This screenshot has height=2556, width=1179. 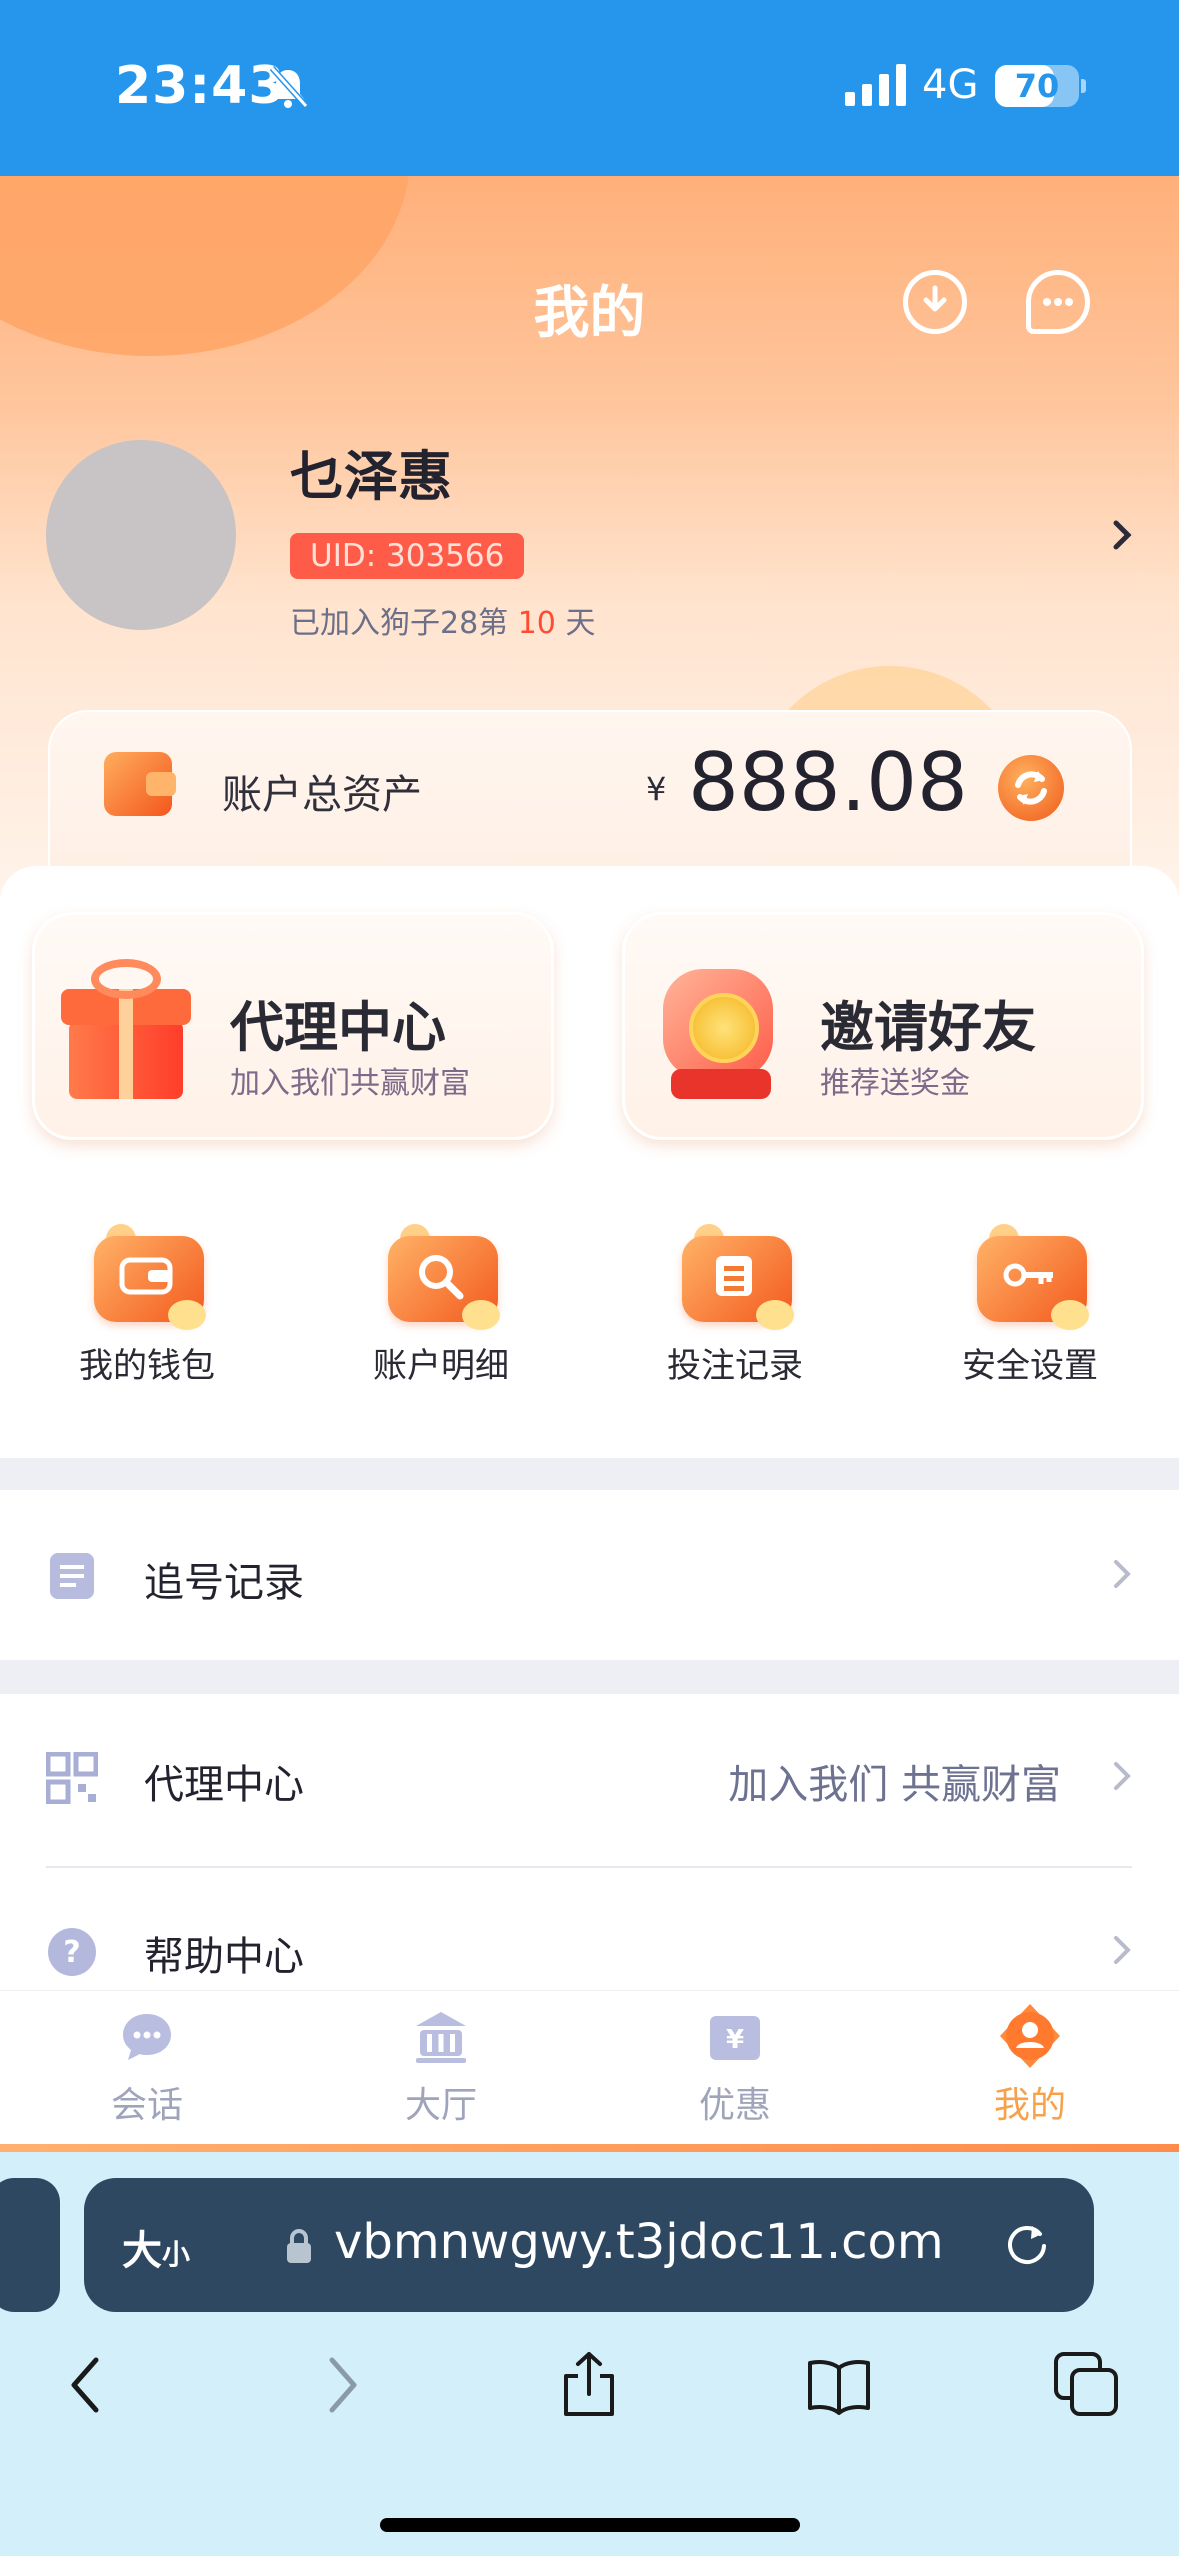 What do you see at coordinates (126, 1029) in the screenshot?
I see `gift-icon` at bounding box center [126, 1029].